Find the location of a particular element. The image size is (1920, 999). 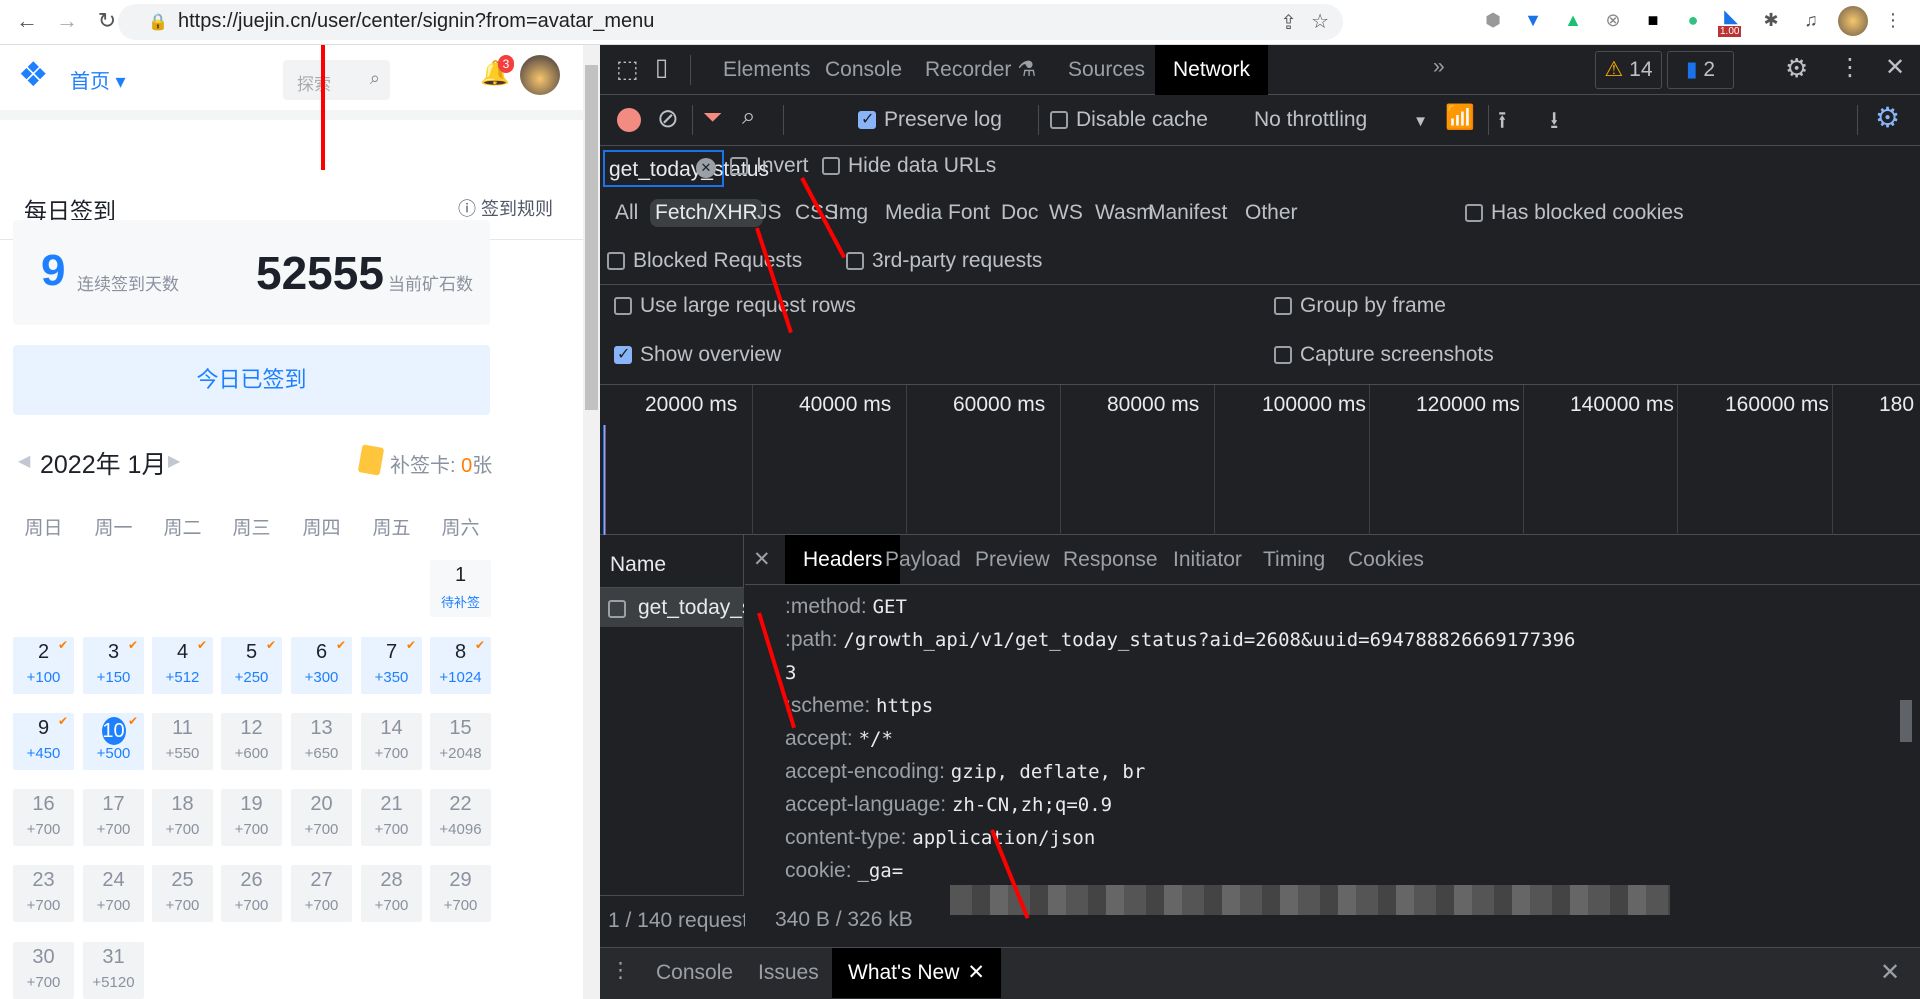

filter-icon: ⏷ is located at coordinates (712, 118).